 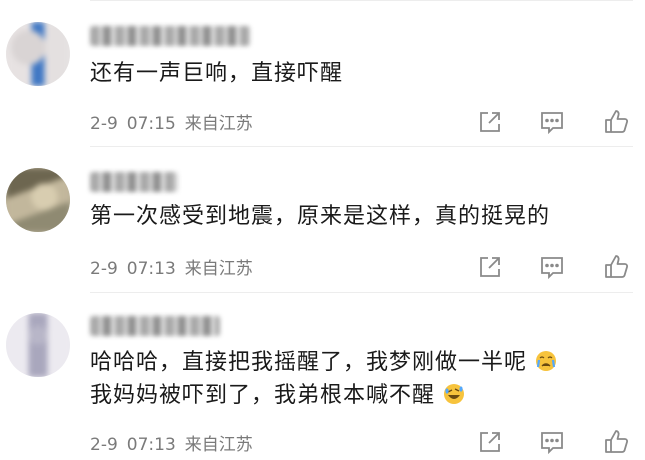 What do you see at coordinates (454, 394) in the screenshot?
I see `rolling-laughing-emoji` at bounding box center [454, 394].